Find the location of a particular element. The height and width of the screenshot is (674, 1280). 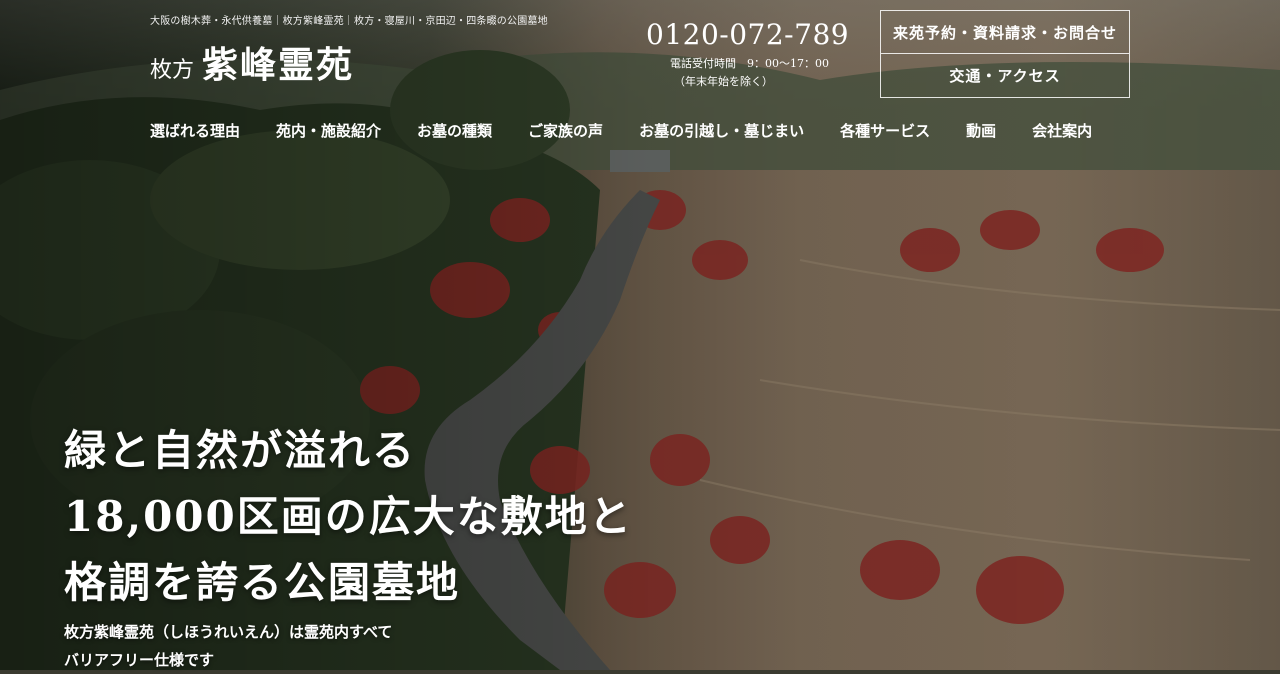

logo-prefix: 枚方 is located at coordinates (172, 70).